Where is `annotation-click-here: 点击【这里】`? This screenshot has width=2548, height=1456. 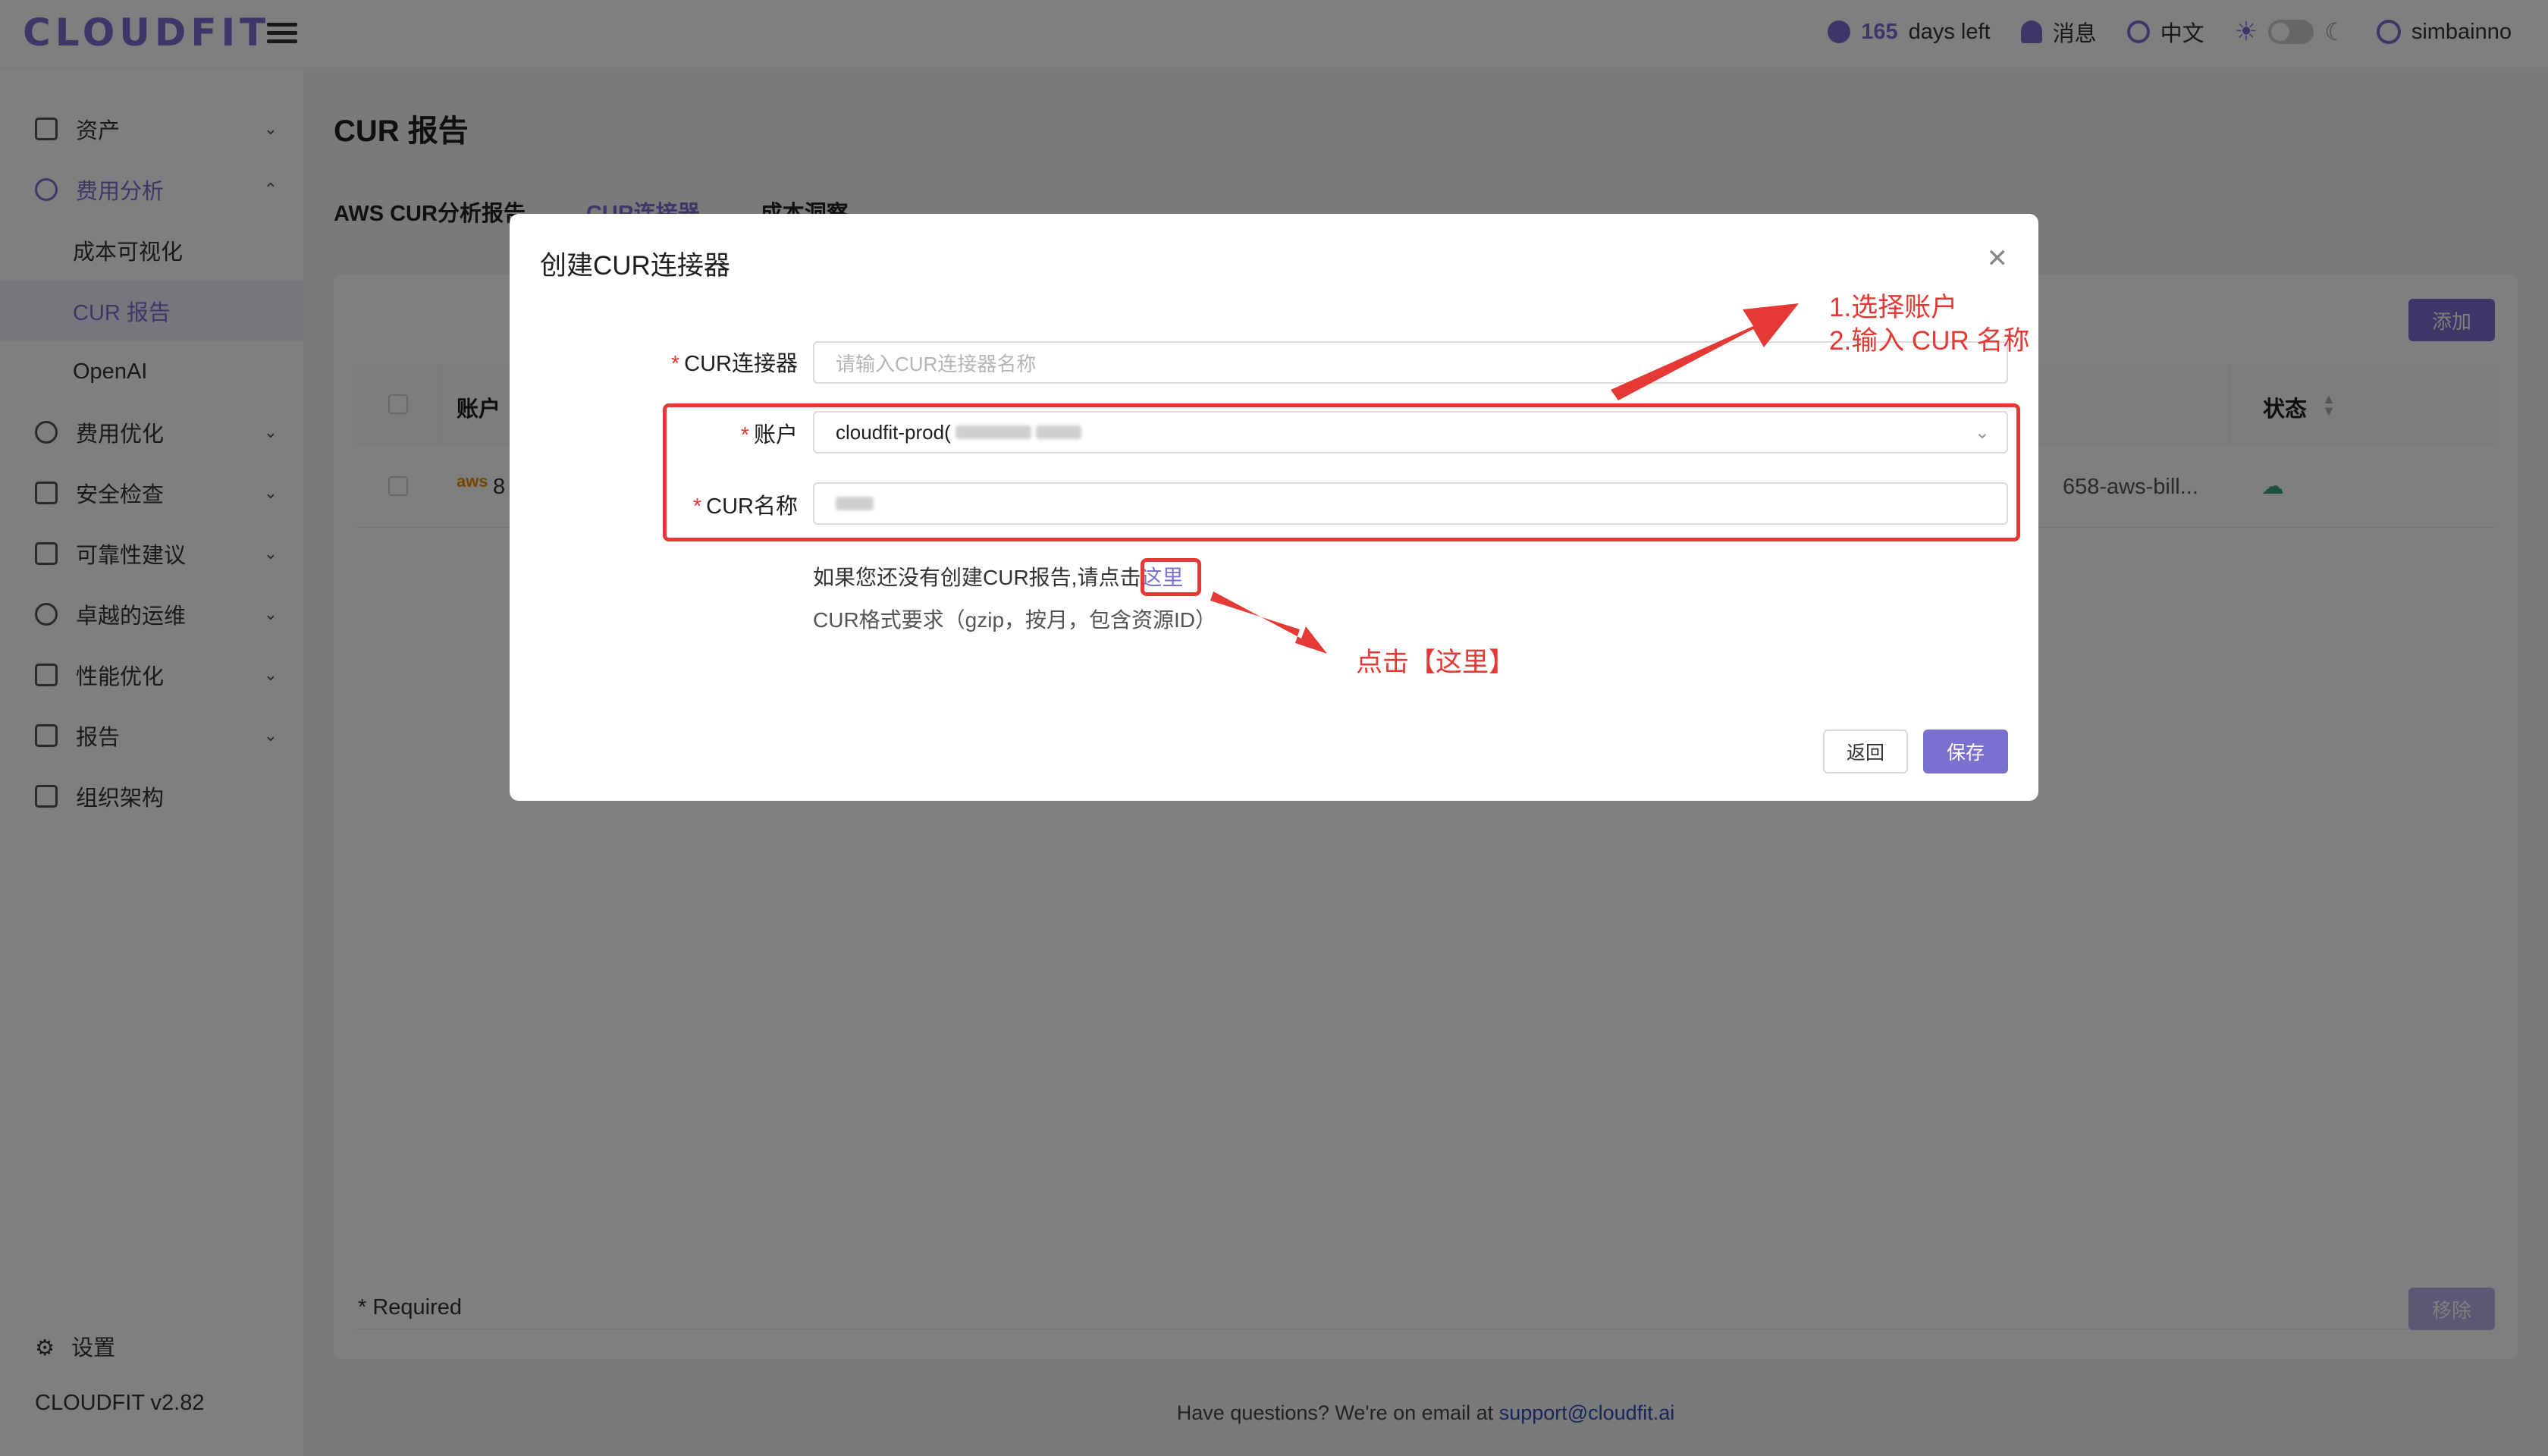
annotation-click-here: 点击【这里】 is located at coordinates (1436, 662).